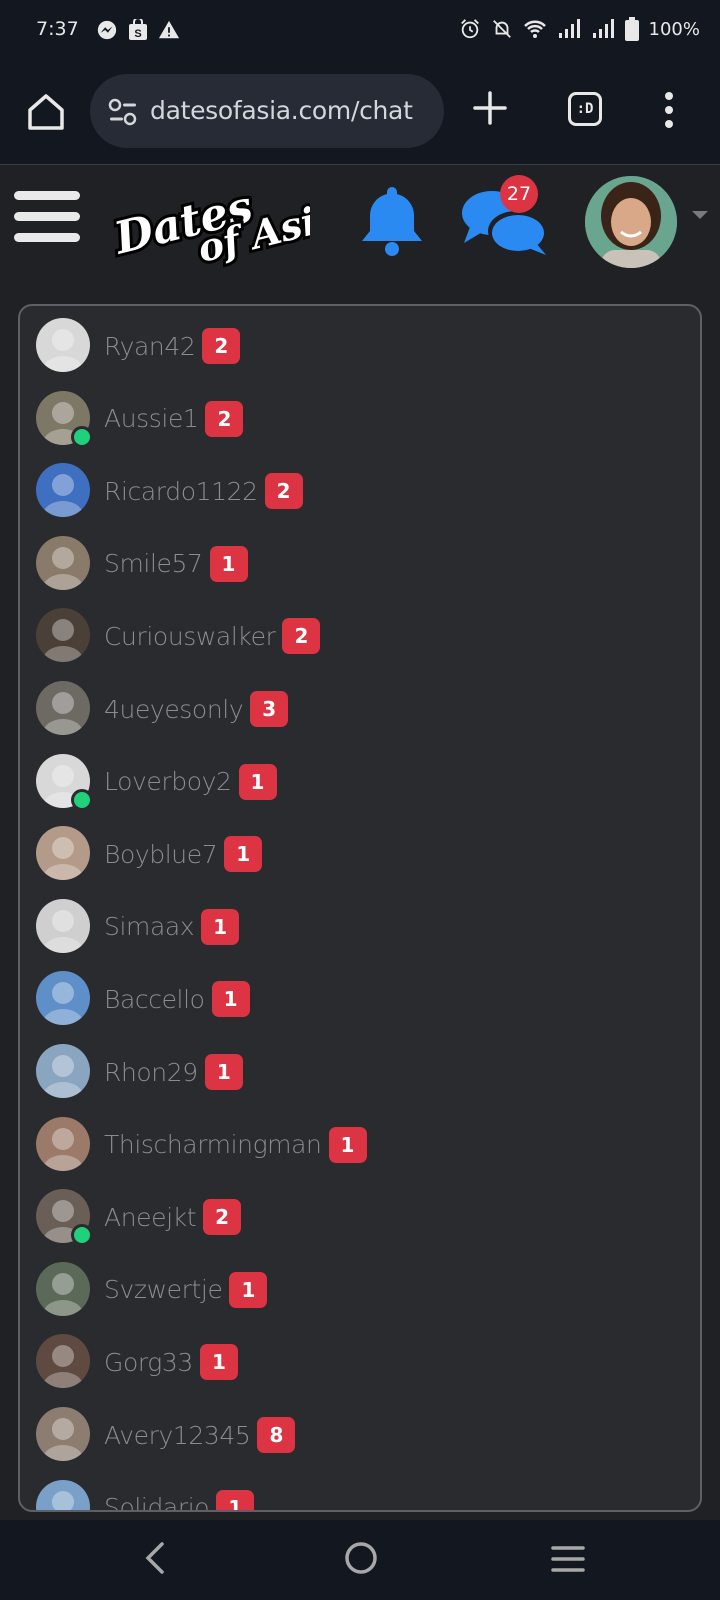  What do you see at coordinates (154, 999) in the screenshot?
I see `contact-username: Baccello` at bounding box center [154, 999].